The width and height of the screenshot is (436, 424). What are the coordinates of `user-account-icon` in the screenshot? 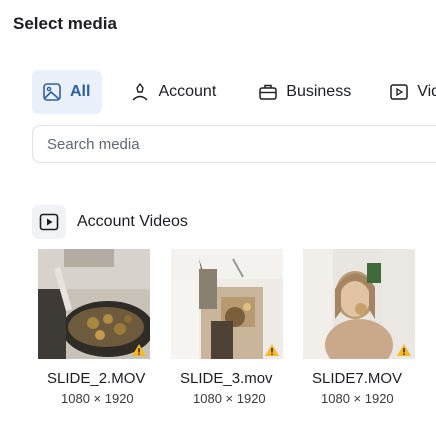 It's located at (140, 92).